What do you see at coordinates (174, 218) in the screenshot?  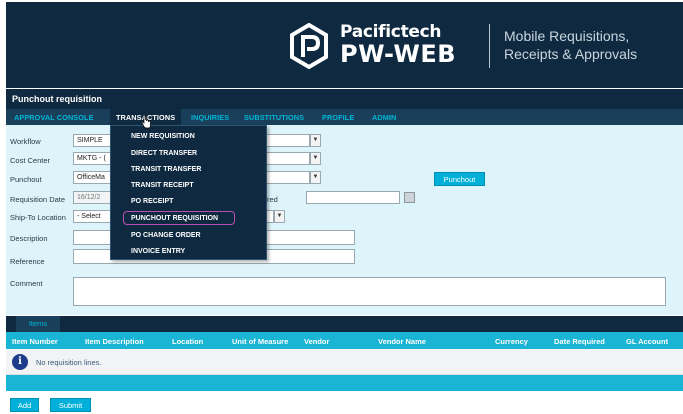 I see `menu-item-punchout-requisition: PUNCHOUT REQUISITION` at bounding box center [174, 218].